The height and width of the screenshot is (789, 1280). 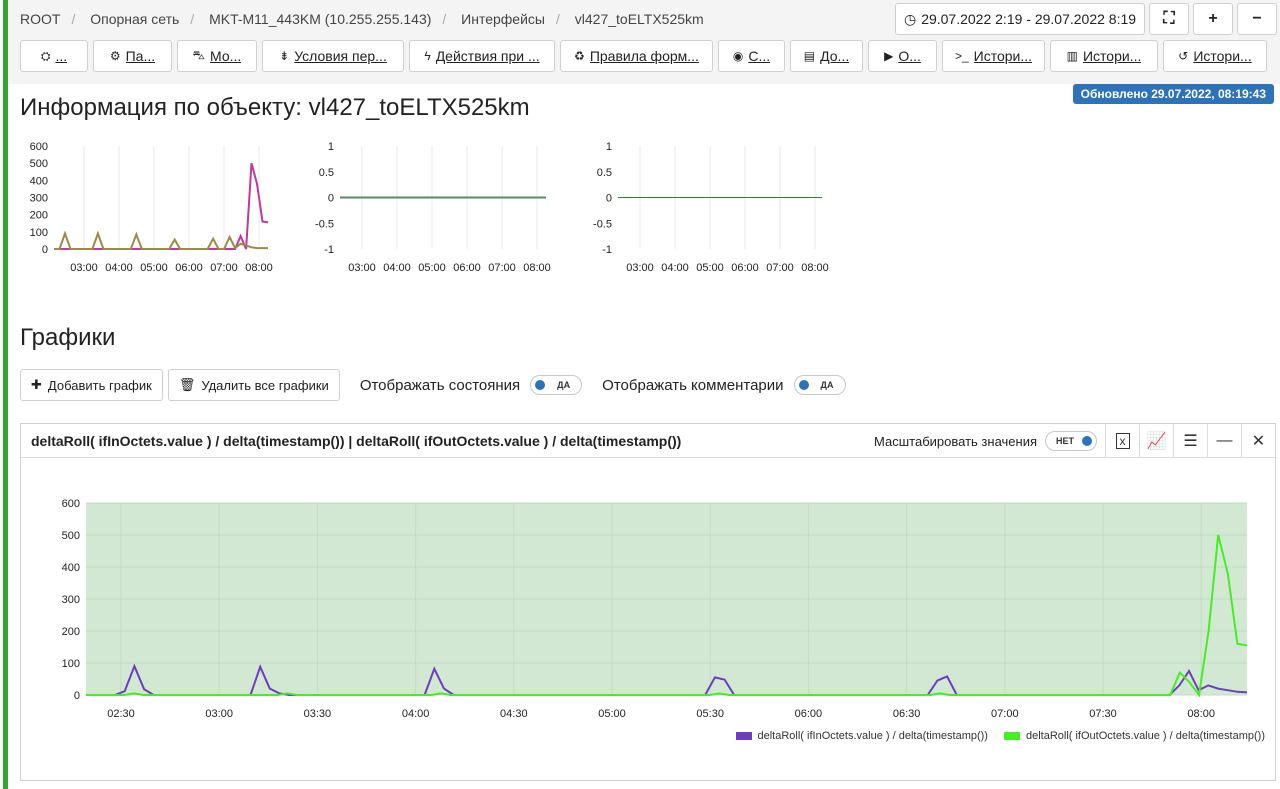 What do you see at coordinates (607, 250) in the screenshot?
I see `y-tick-label: -1` at bounding box center [607, 250].